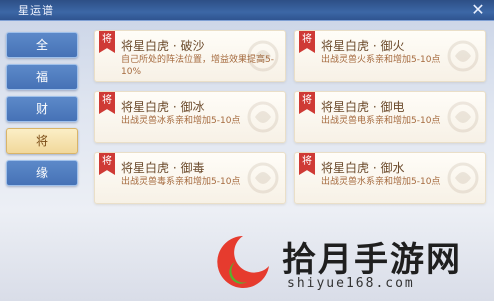 The height and width of the screenshot is (301, 494). What do you see at coordinates (163, 46) in the screenshot?
I see `card-title: 将星白虎 · 破沙` at bounding box center [163, 46].